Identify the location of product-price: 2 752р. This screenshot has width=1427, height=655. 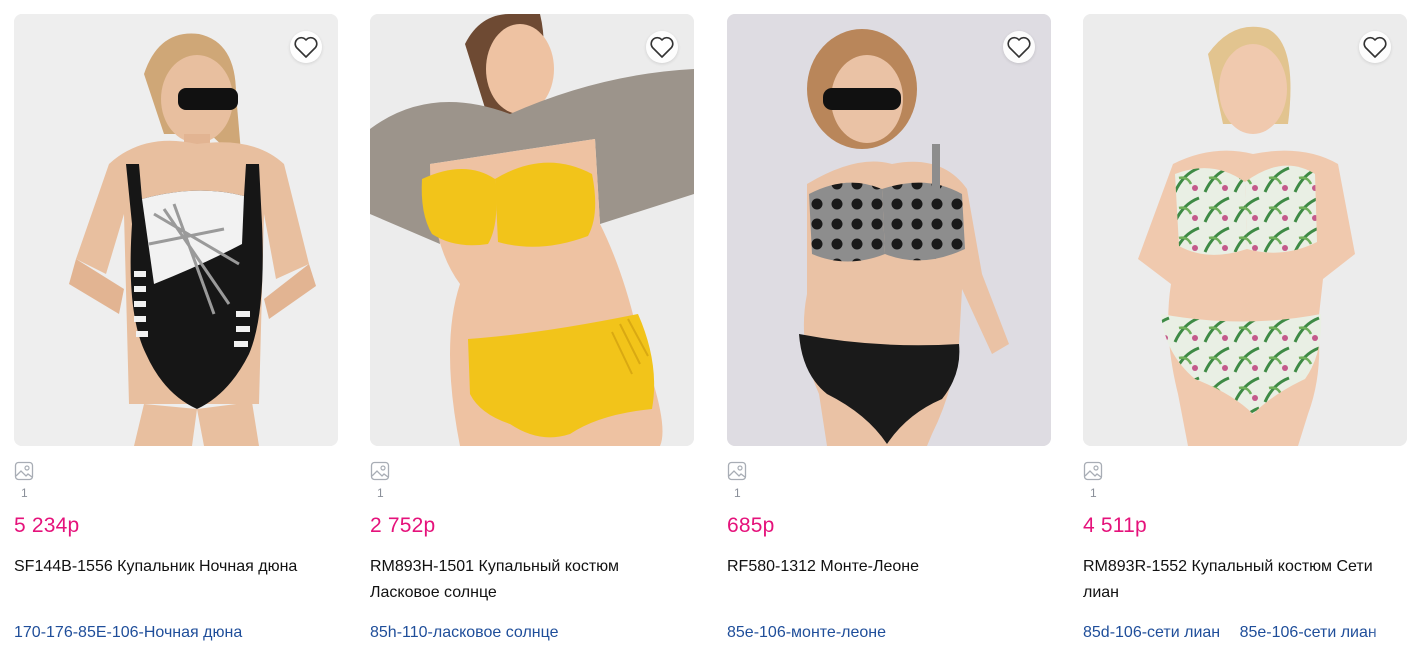
(403, 525).